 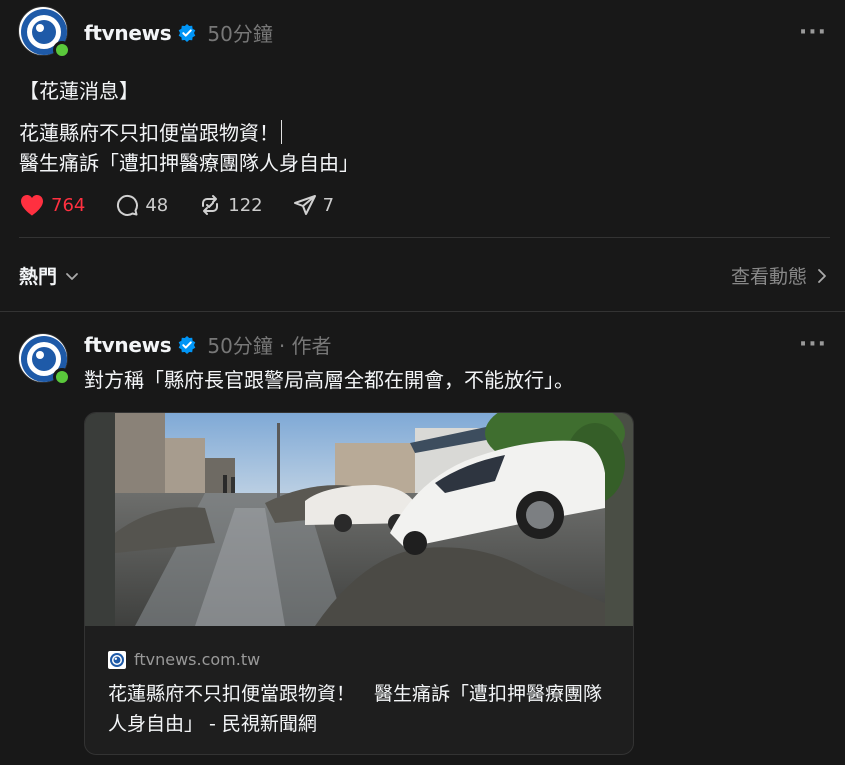 I want to click on share-button: 7, so click(x=313, y=205).